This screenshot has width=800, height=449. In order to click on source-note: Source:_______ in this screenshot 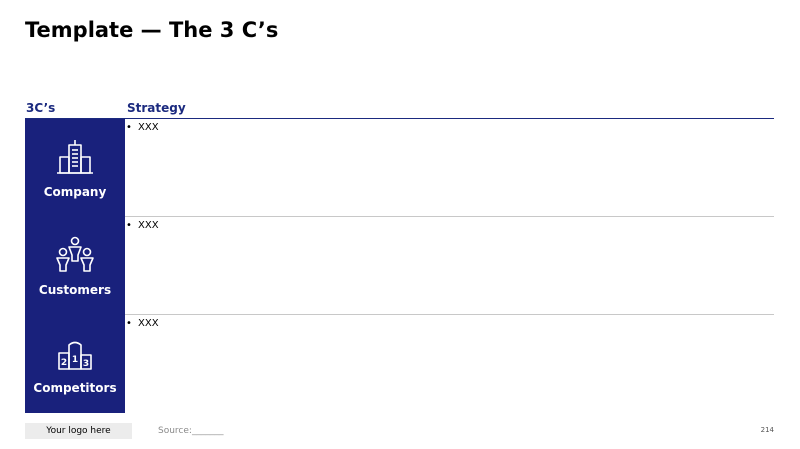, I will do `click(191, 431)`.